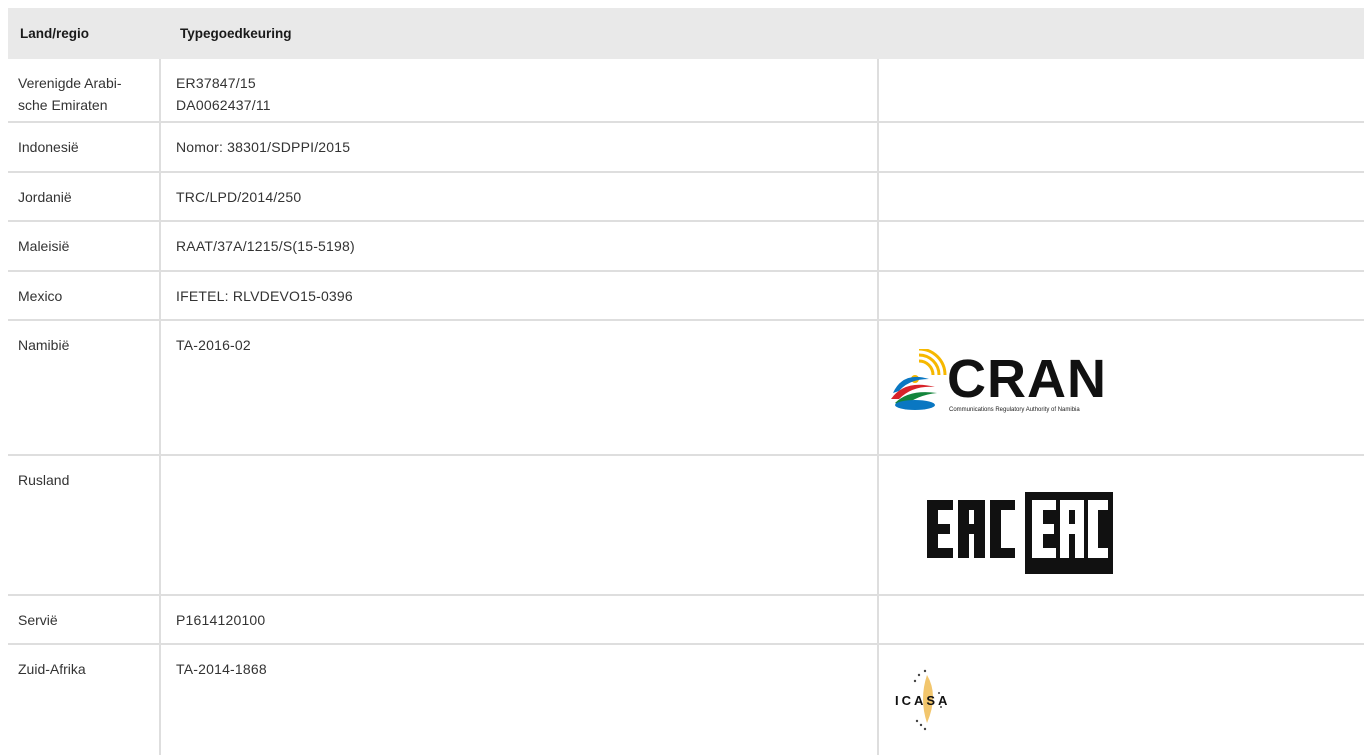 The height and width of the screenshot is (755, 1370). I want to click on cell-country: Verenigde Arabi- sche Emiraten, so click(83, 94).